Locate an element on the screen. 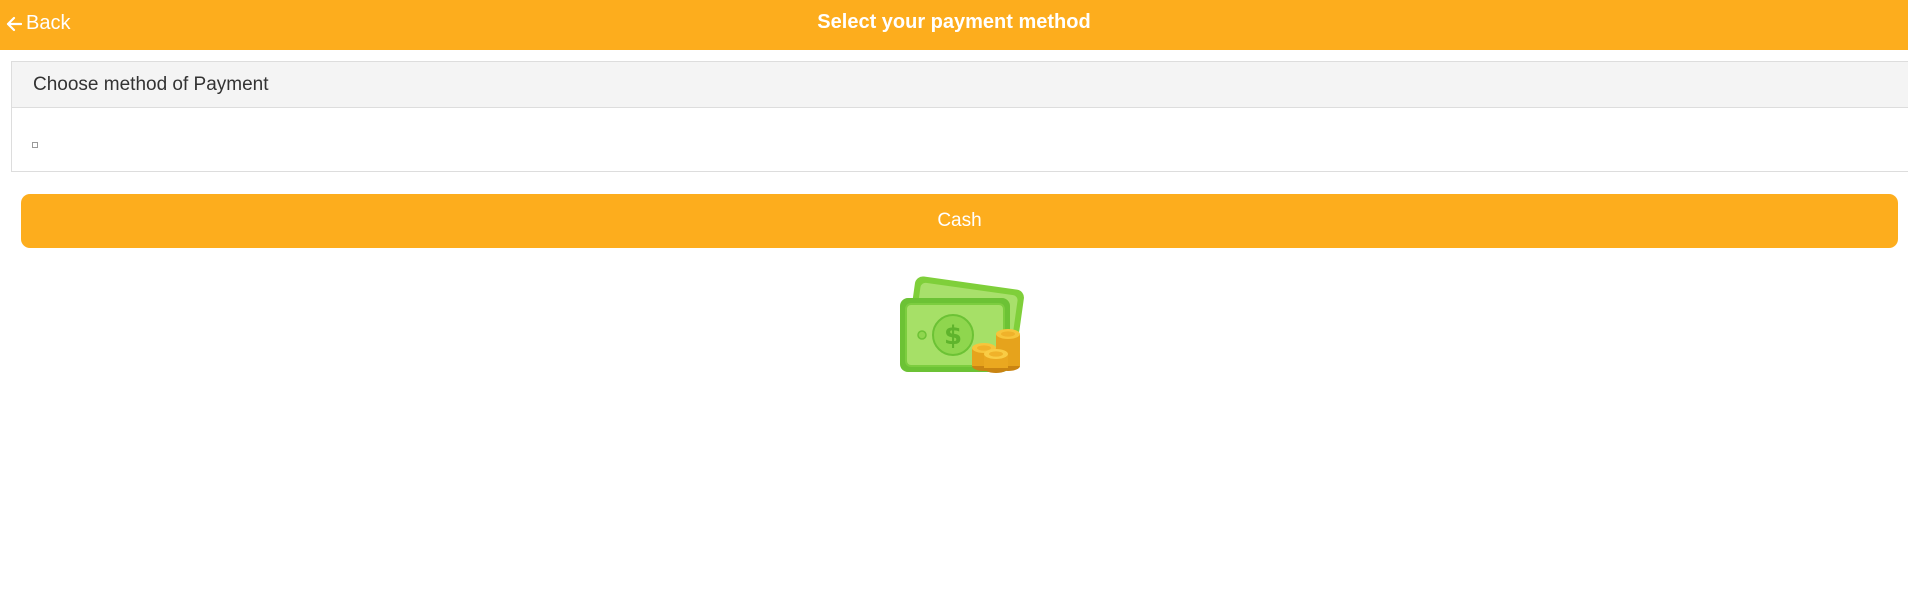 This screenshot has width=1908, height=601. page-title: Select your payment method is located at coordinates (954, 22).